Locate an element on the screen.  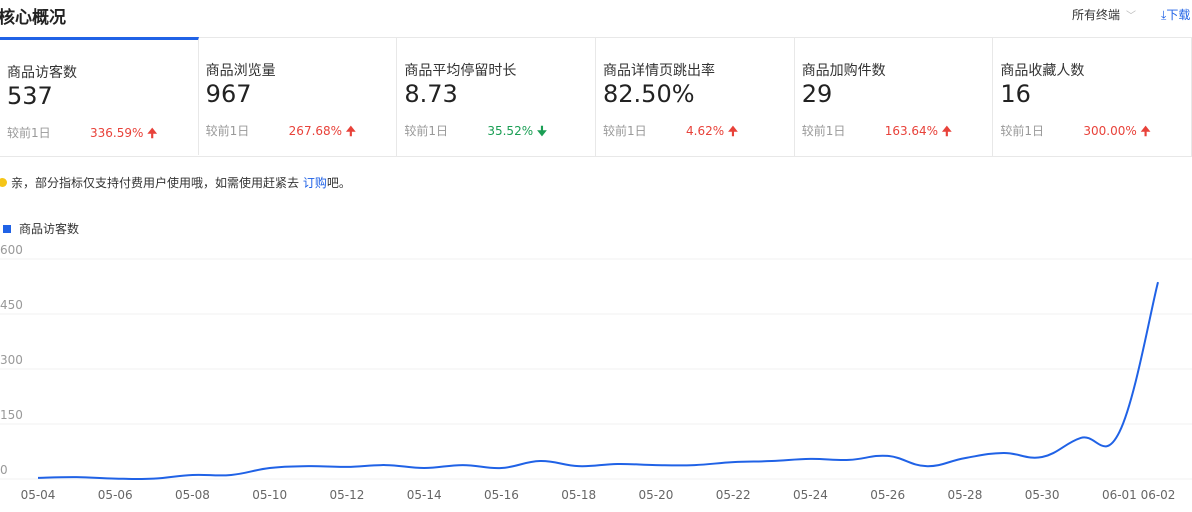
x-tick-label: 05-04 is located at coordinates (38, 495).